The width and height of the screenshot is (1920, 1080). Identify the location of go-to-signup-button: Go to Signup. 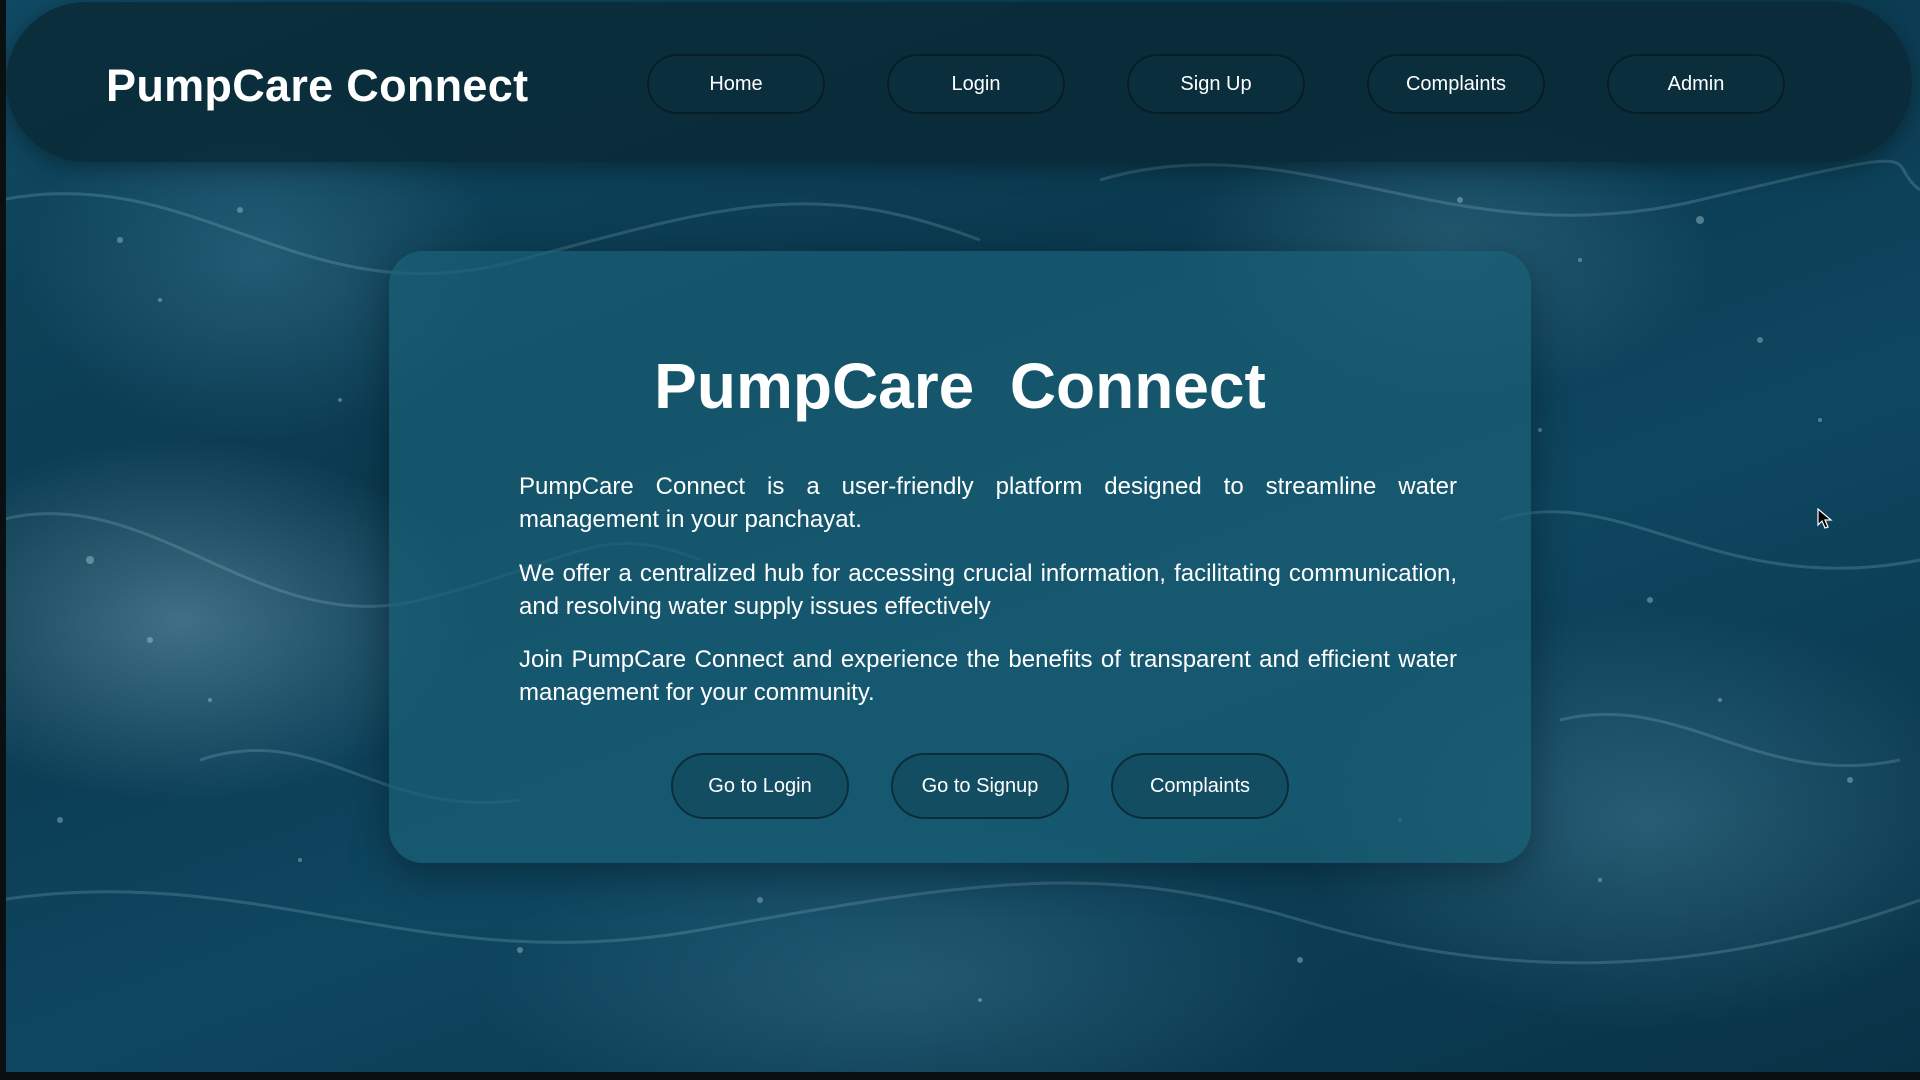
(980, 786).